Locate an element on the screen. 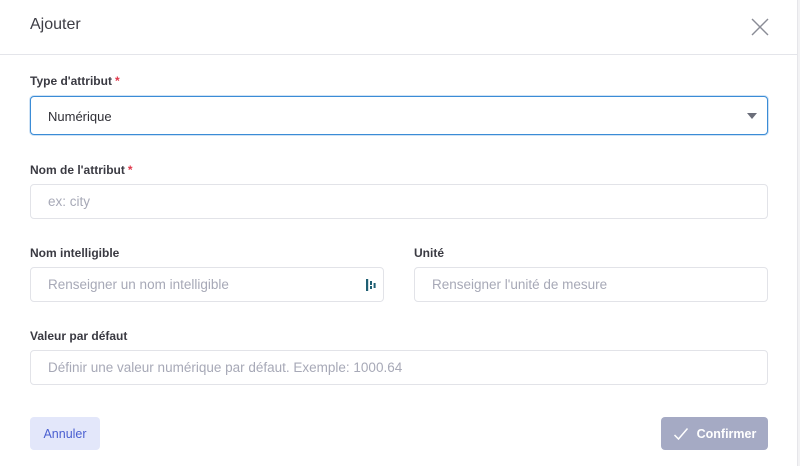 The height and width of the screenshot is (466, 800). close-button is located at coordinates (760, 27).